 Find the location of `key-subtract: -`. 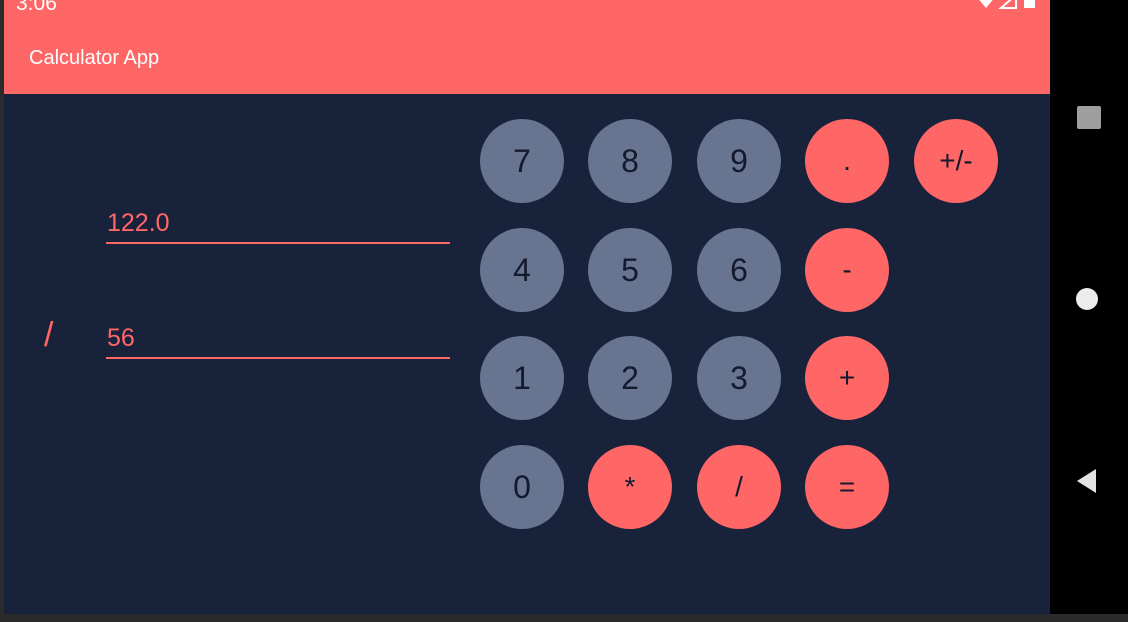

key-subtract: - is located at coordinates (847, 270).